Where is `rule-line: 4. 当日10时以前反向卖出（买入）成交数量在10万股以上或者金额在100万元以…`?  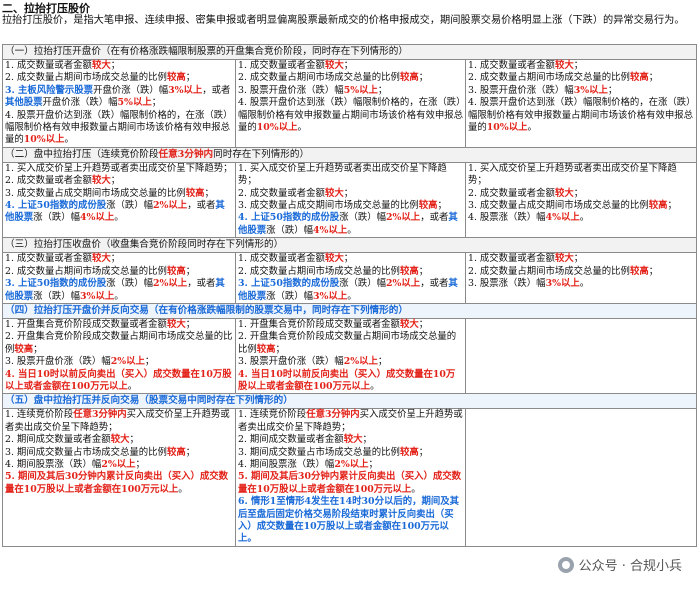 rule-line: 4. 当日10时以前反向卖出（买入）成交数量在10万股以上或者金额在100万元以… is located at coordinates (119, 381).